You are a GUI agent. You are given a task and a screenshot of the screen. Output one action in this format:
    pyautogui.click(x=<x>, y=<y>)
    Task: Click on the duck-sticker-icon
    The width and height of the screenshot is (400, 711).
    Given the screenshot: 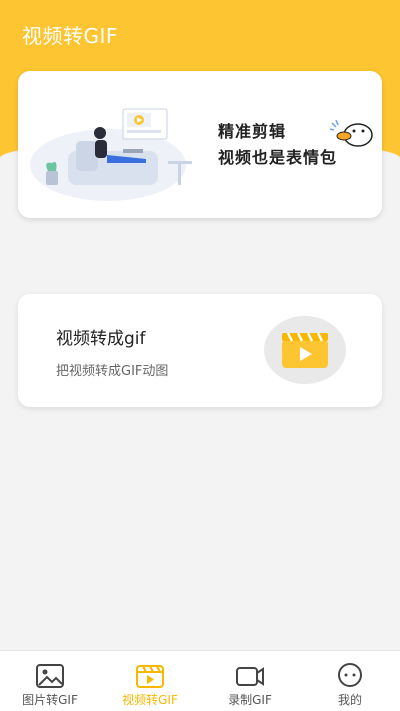 What is the action you would take?
    pyautogui.click(x=351, y=133)
    